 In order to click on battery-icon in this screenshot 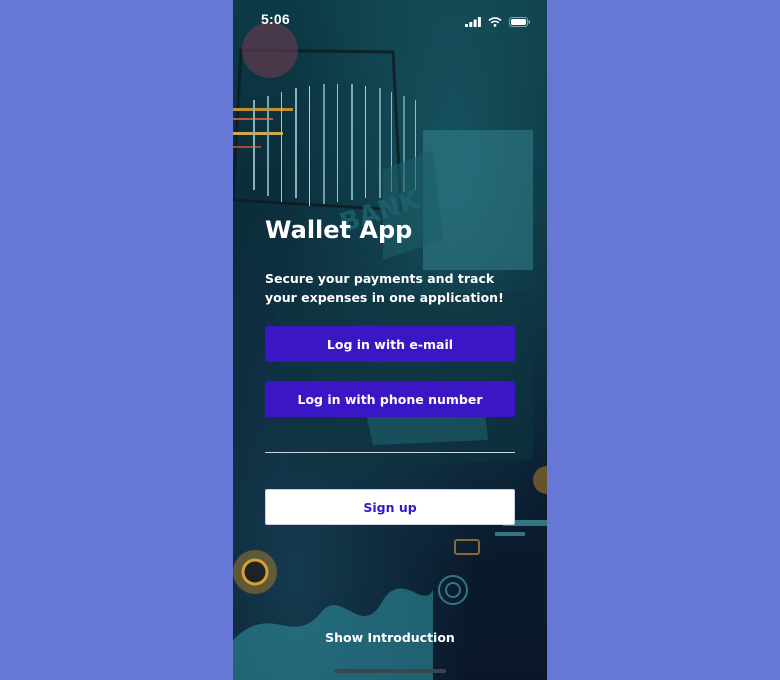, I will do `click(520, 21)`.